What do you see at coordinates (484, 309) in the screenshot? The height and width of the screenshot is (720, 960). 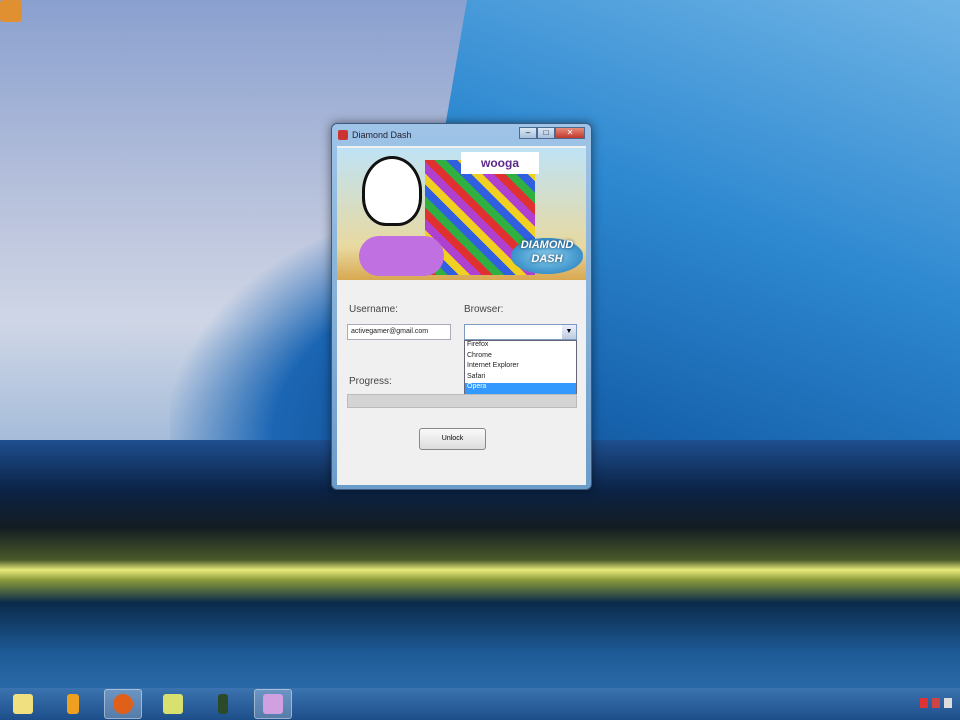 I see `browser-label: Browser:` at bounding box center [484, 309].